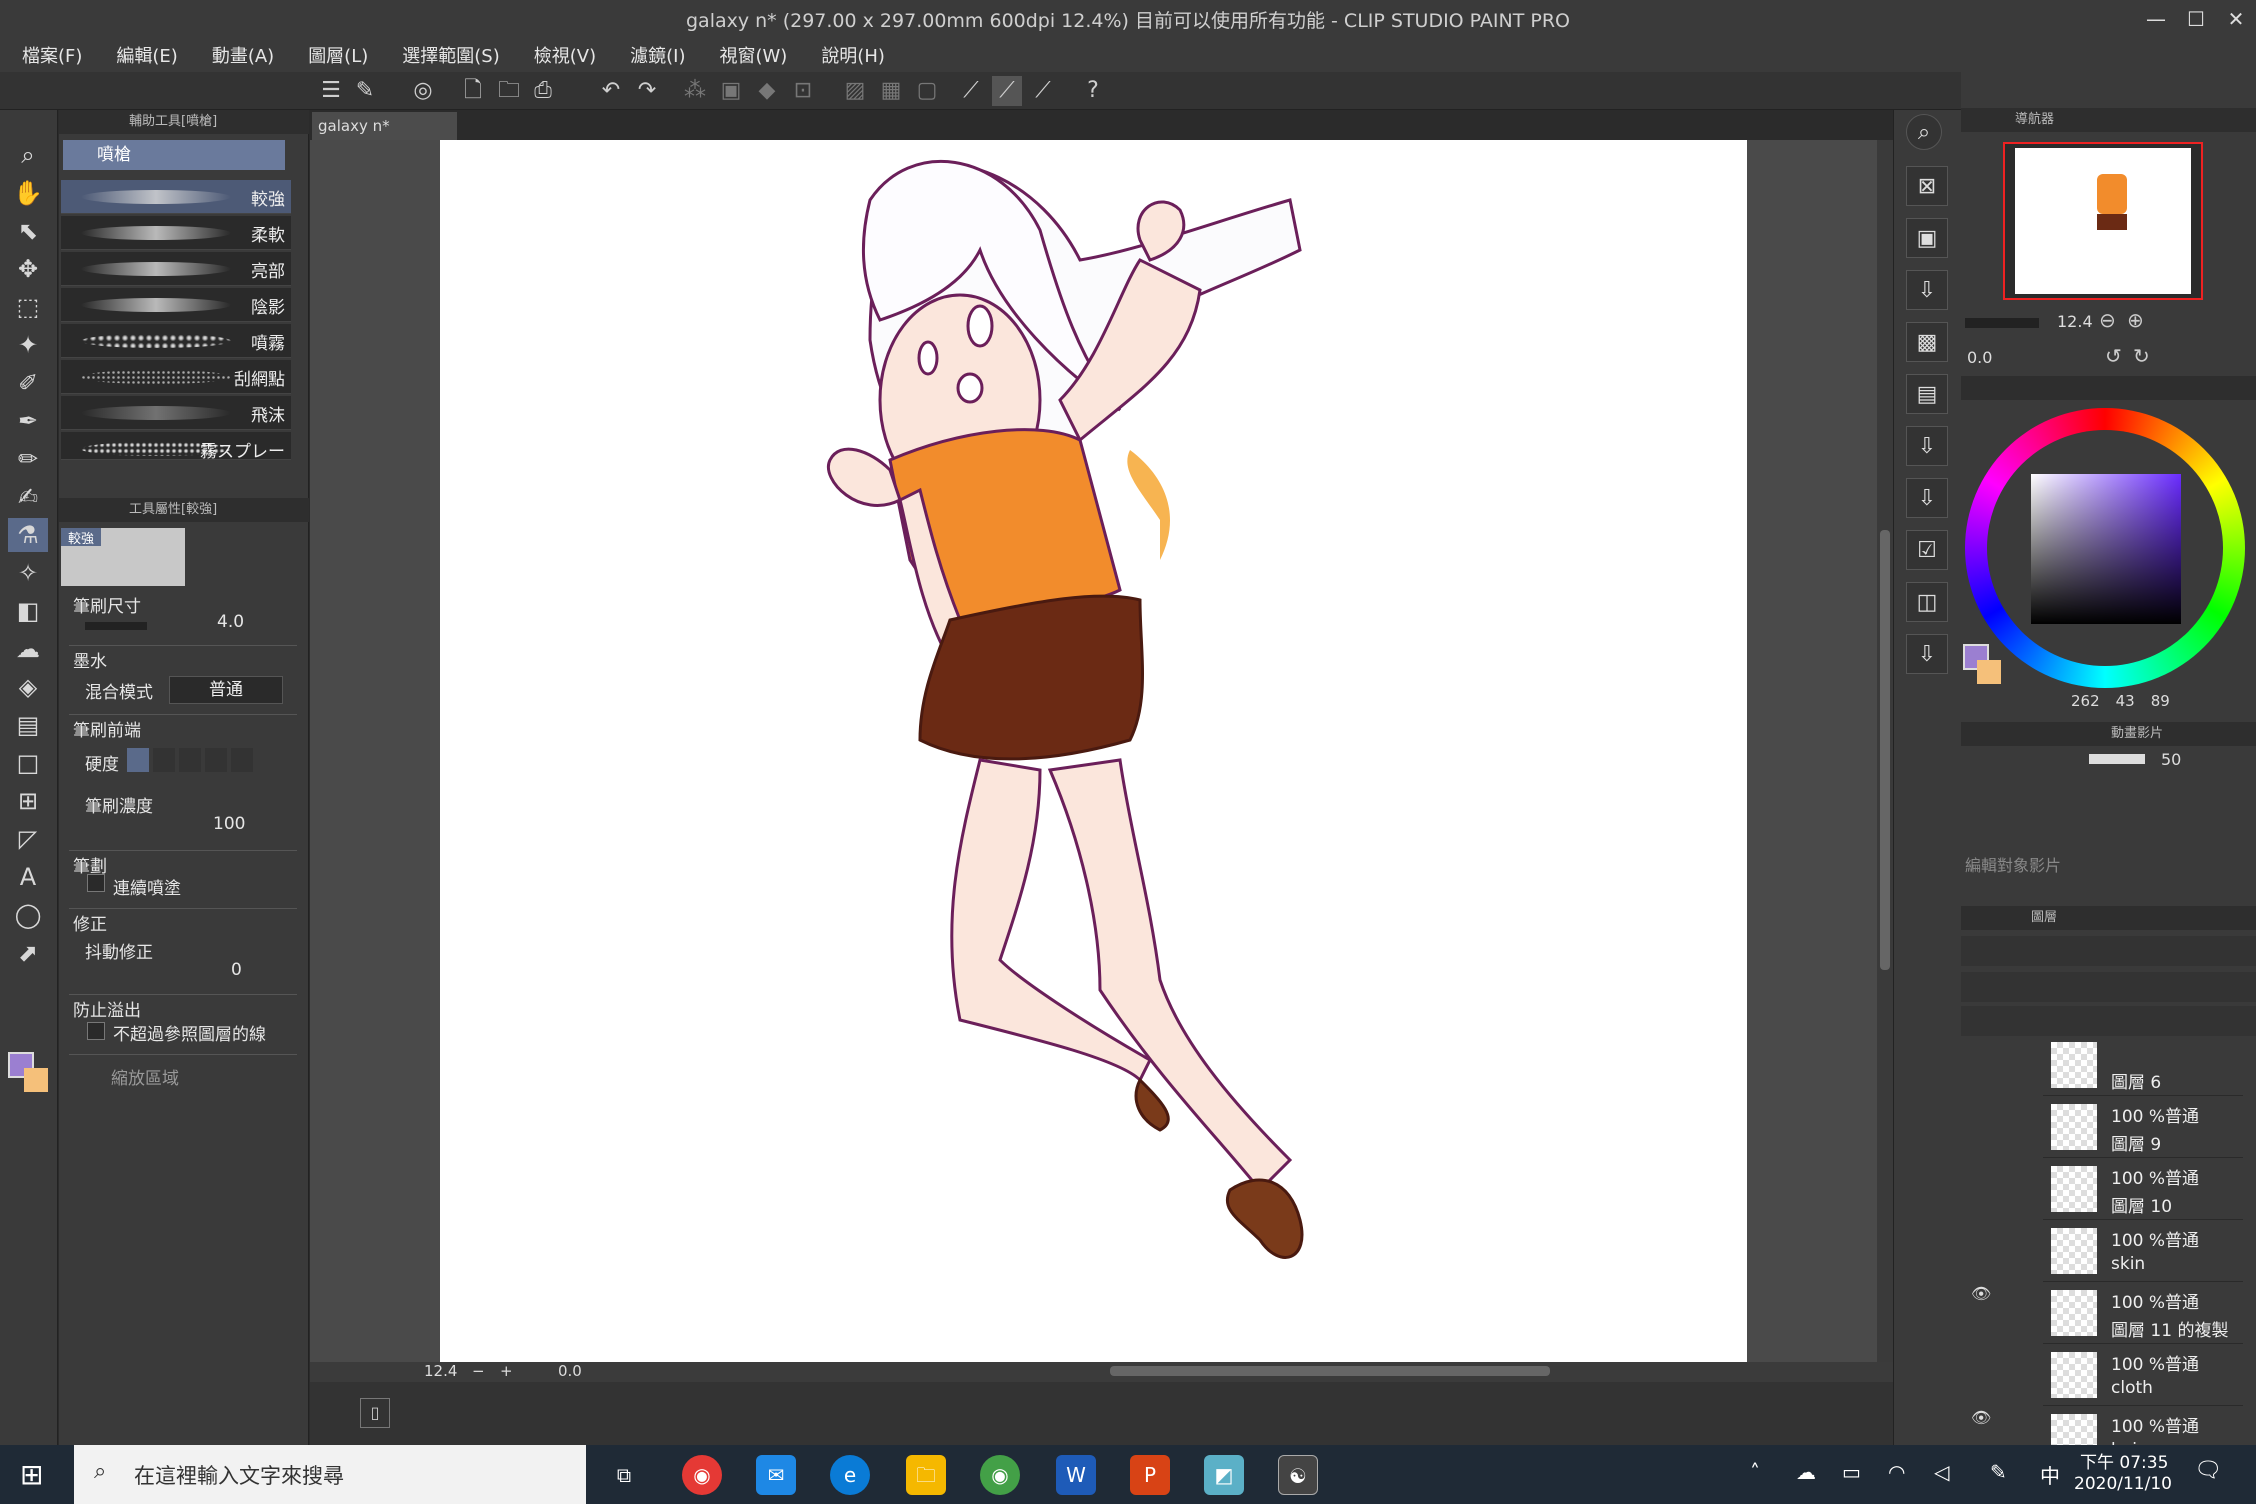 This screenshot has width=2256, height=1504. I want to click on minimize-button: —, so click(2156, 19).